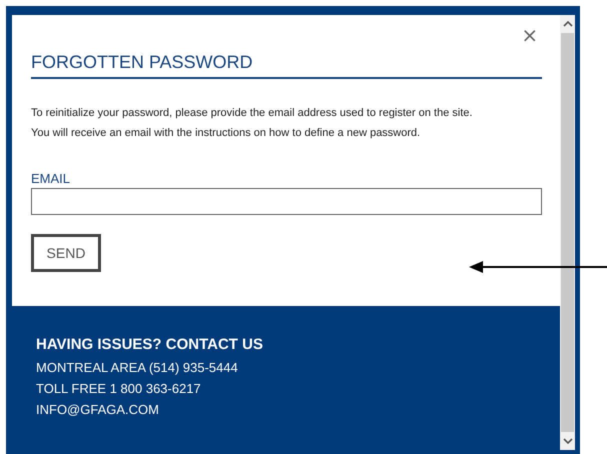 The width and height of the screenshot is (607, 454). I want to click on email-field, so click(286, 201).